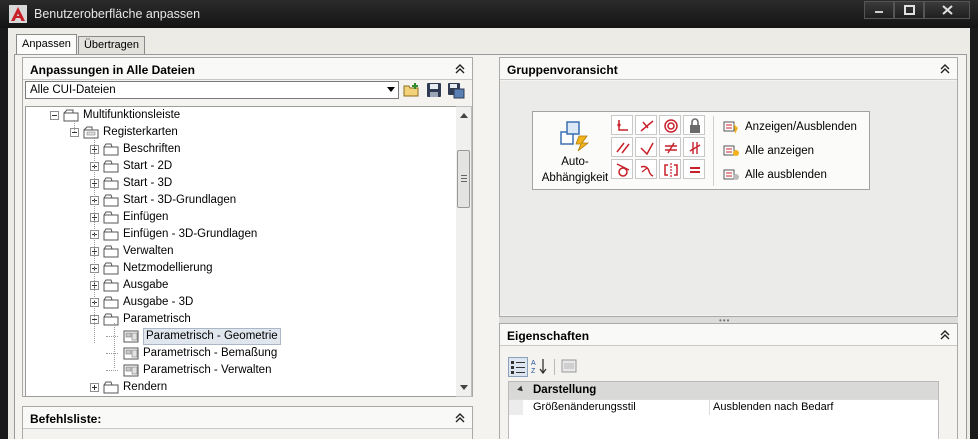 The image size is (978, 439). Describe the element at coordinates (241, 217) in the screenshot. I see `tree-node: Einfügen` at that location.